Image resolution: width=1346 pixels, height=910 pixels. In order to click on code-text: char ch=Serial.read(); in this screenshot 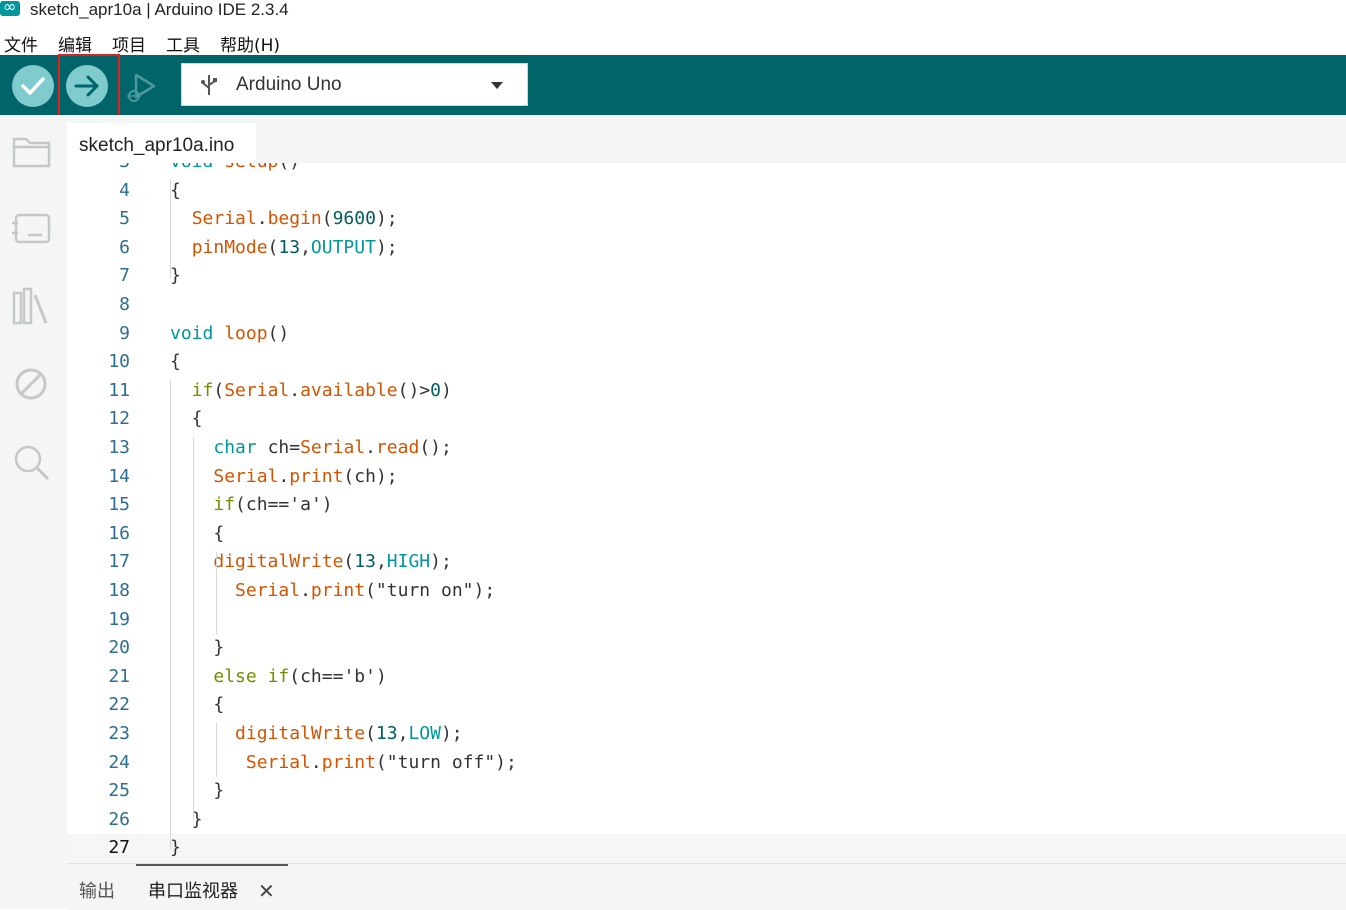, I will do `click(332, 447)`.